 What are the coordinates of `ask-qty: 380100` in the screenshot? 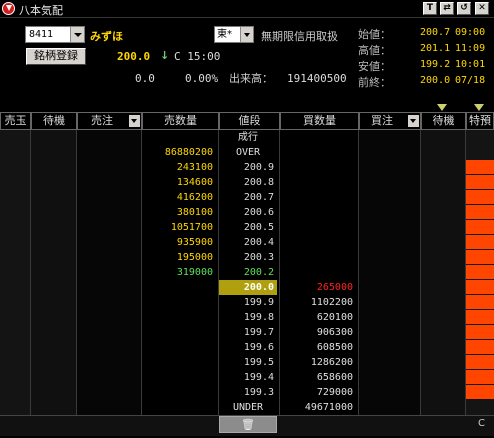 It's located at (194, 212).